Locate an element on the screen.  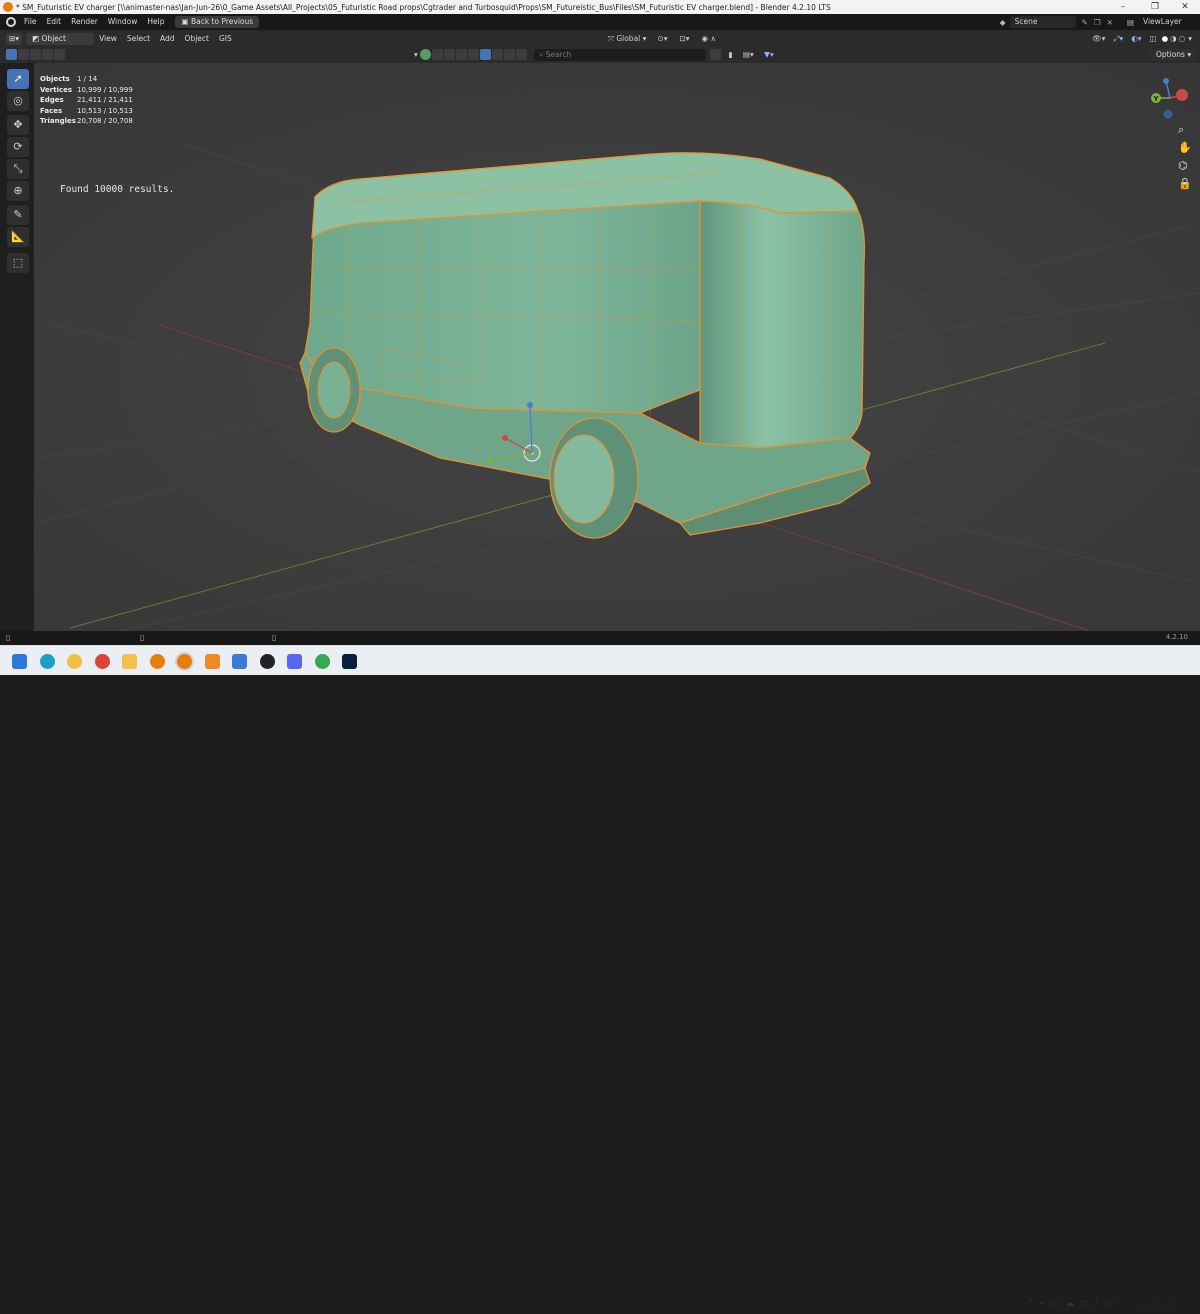
filter-funnel-icon: ▼▾ is located at coordinates (769, 54).